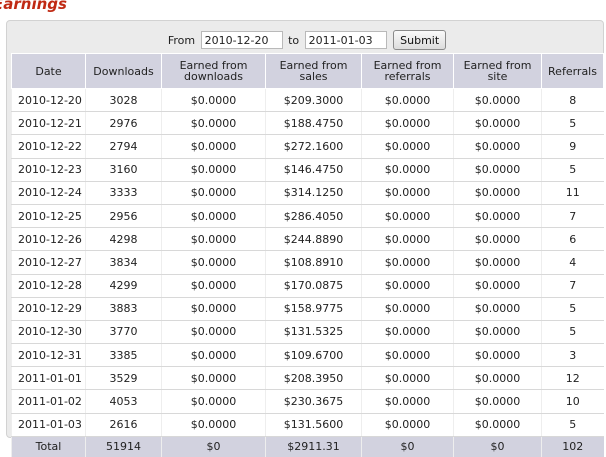 The image size is (606, 457). I want to click on date-cell: 2011-01-03, so click(48, 425).